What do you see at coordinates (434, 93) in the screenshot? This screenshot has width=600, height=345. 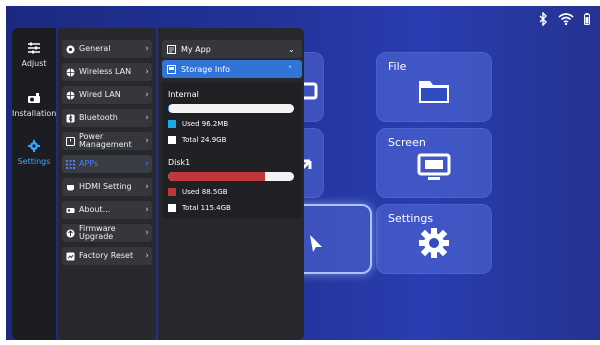 I see `folder-icon` at bounding box center [434, 93].